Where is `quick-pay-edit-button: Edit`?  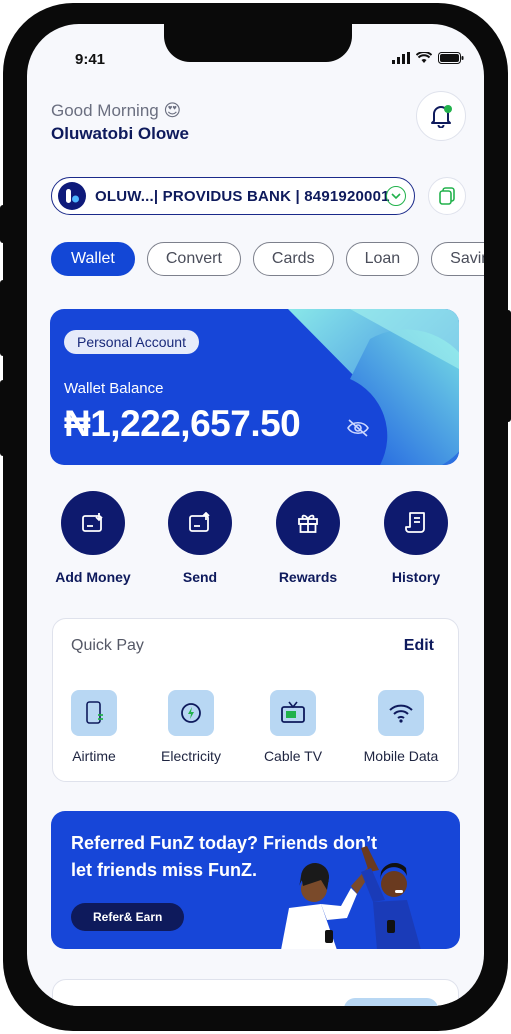 quick-pay-edit-button: Edit is located at coordinates (419, 646).